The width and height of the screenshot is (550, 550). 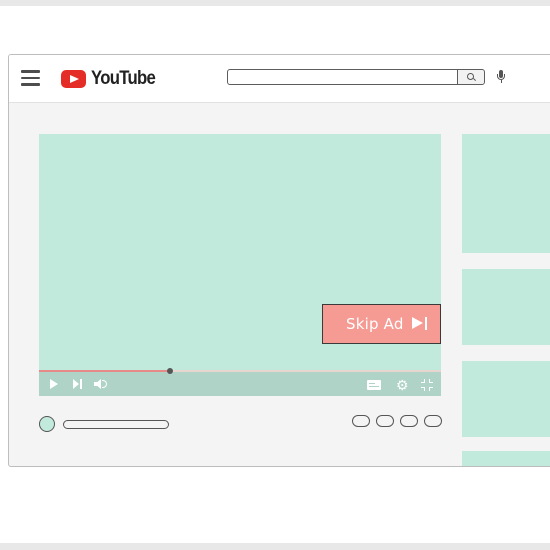 What do you see at coordinates (54, 384) in the screenshot?
I see `play-icon` at bounding box center [54, 384].